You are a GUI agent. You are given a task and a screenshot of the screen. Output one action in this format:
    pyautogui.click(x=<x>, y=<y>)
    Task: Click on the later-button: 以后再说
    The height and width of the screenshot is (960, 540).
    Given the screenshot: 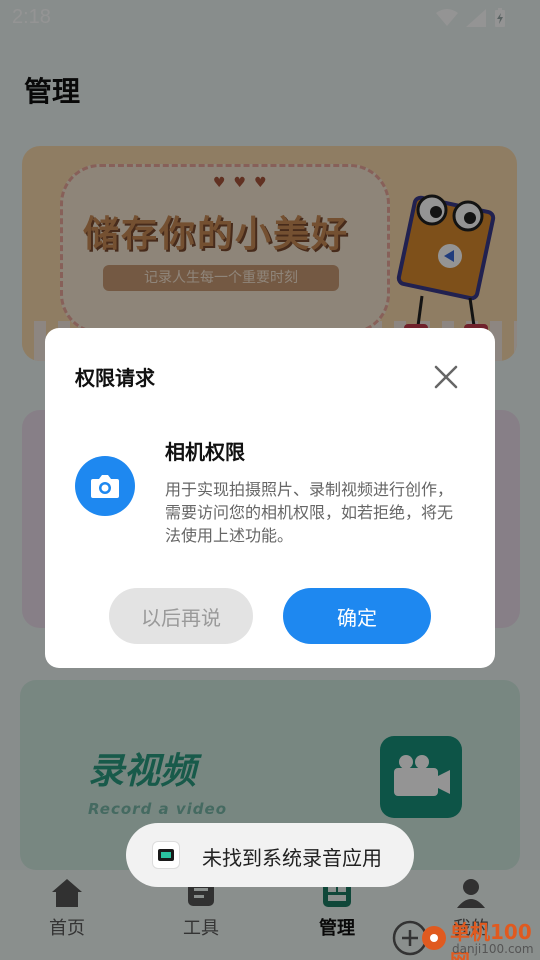 What is the action you would take?
    pyautogui.click(x=181, y=616)
    